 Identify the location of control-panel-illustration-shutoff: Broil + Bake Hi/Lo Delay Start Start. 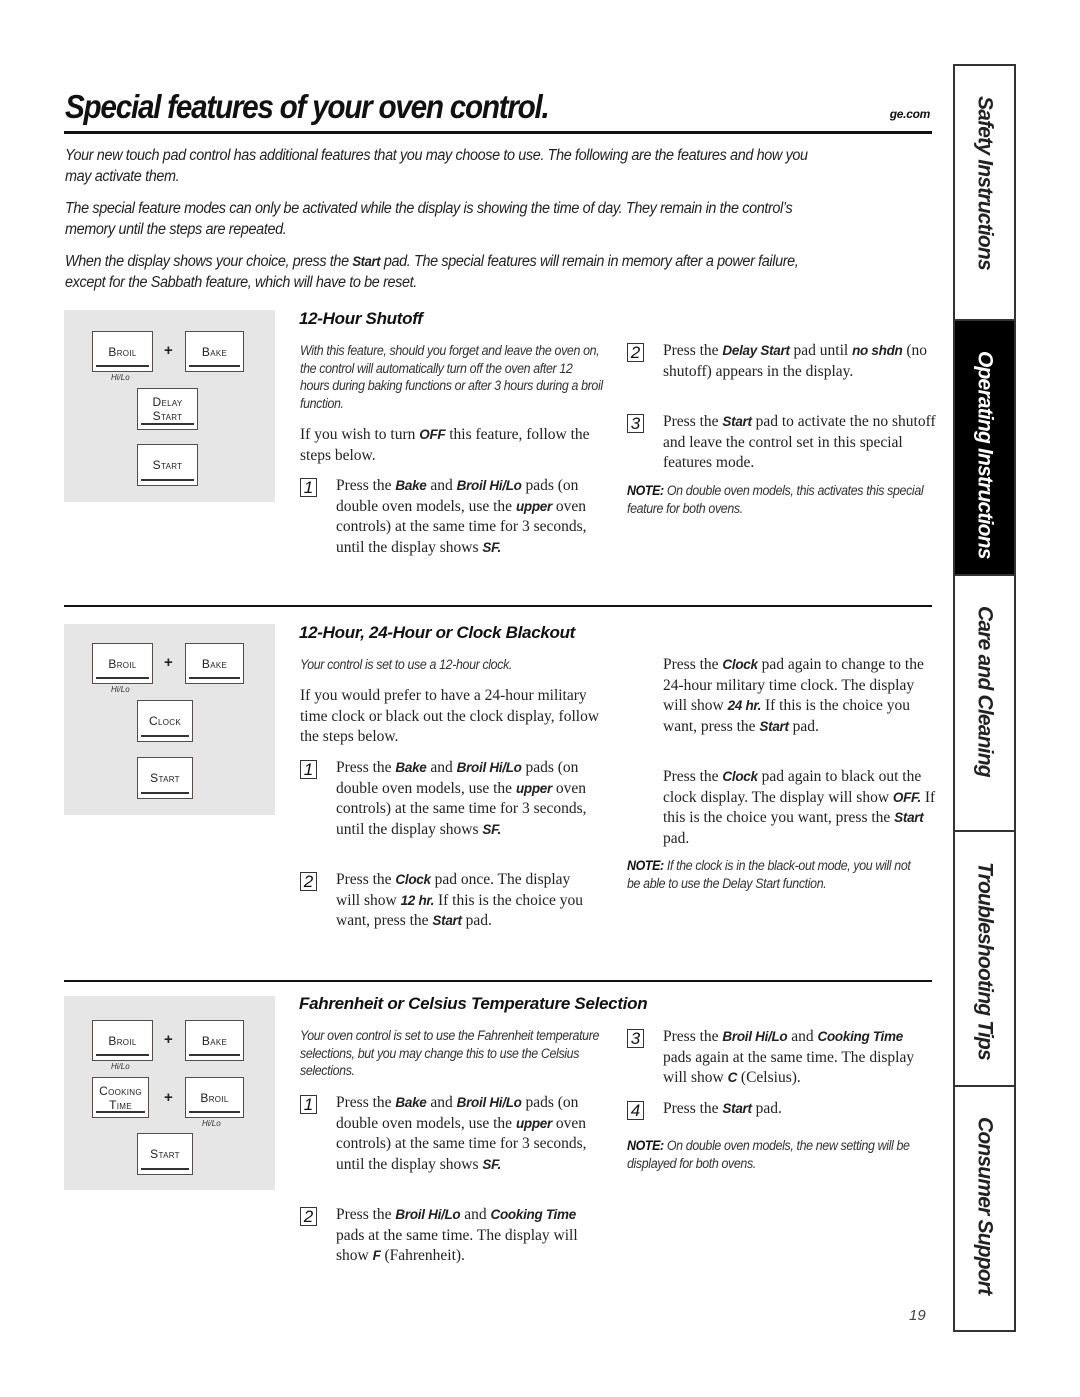
(169, 406).